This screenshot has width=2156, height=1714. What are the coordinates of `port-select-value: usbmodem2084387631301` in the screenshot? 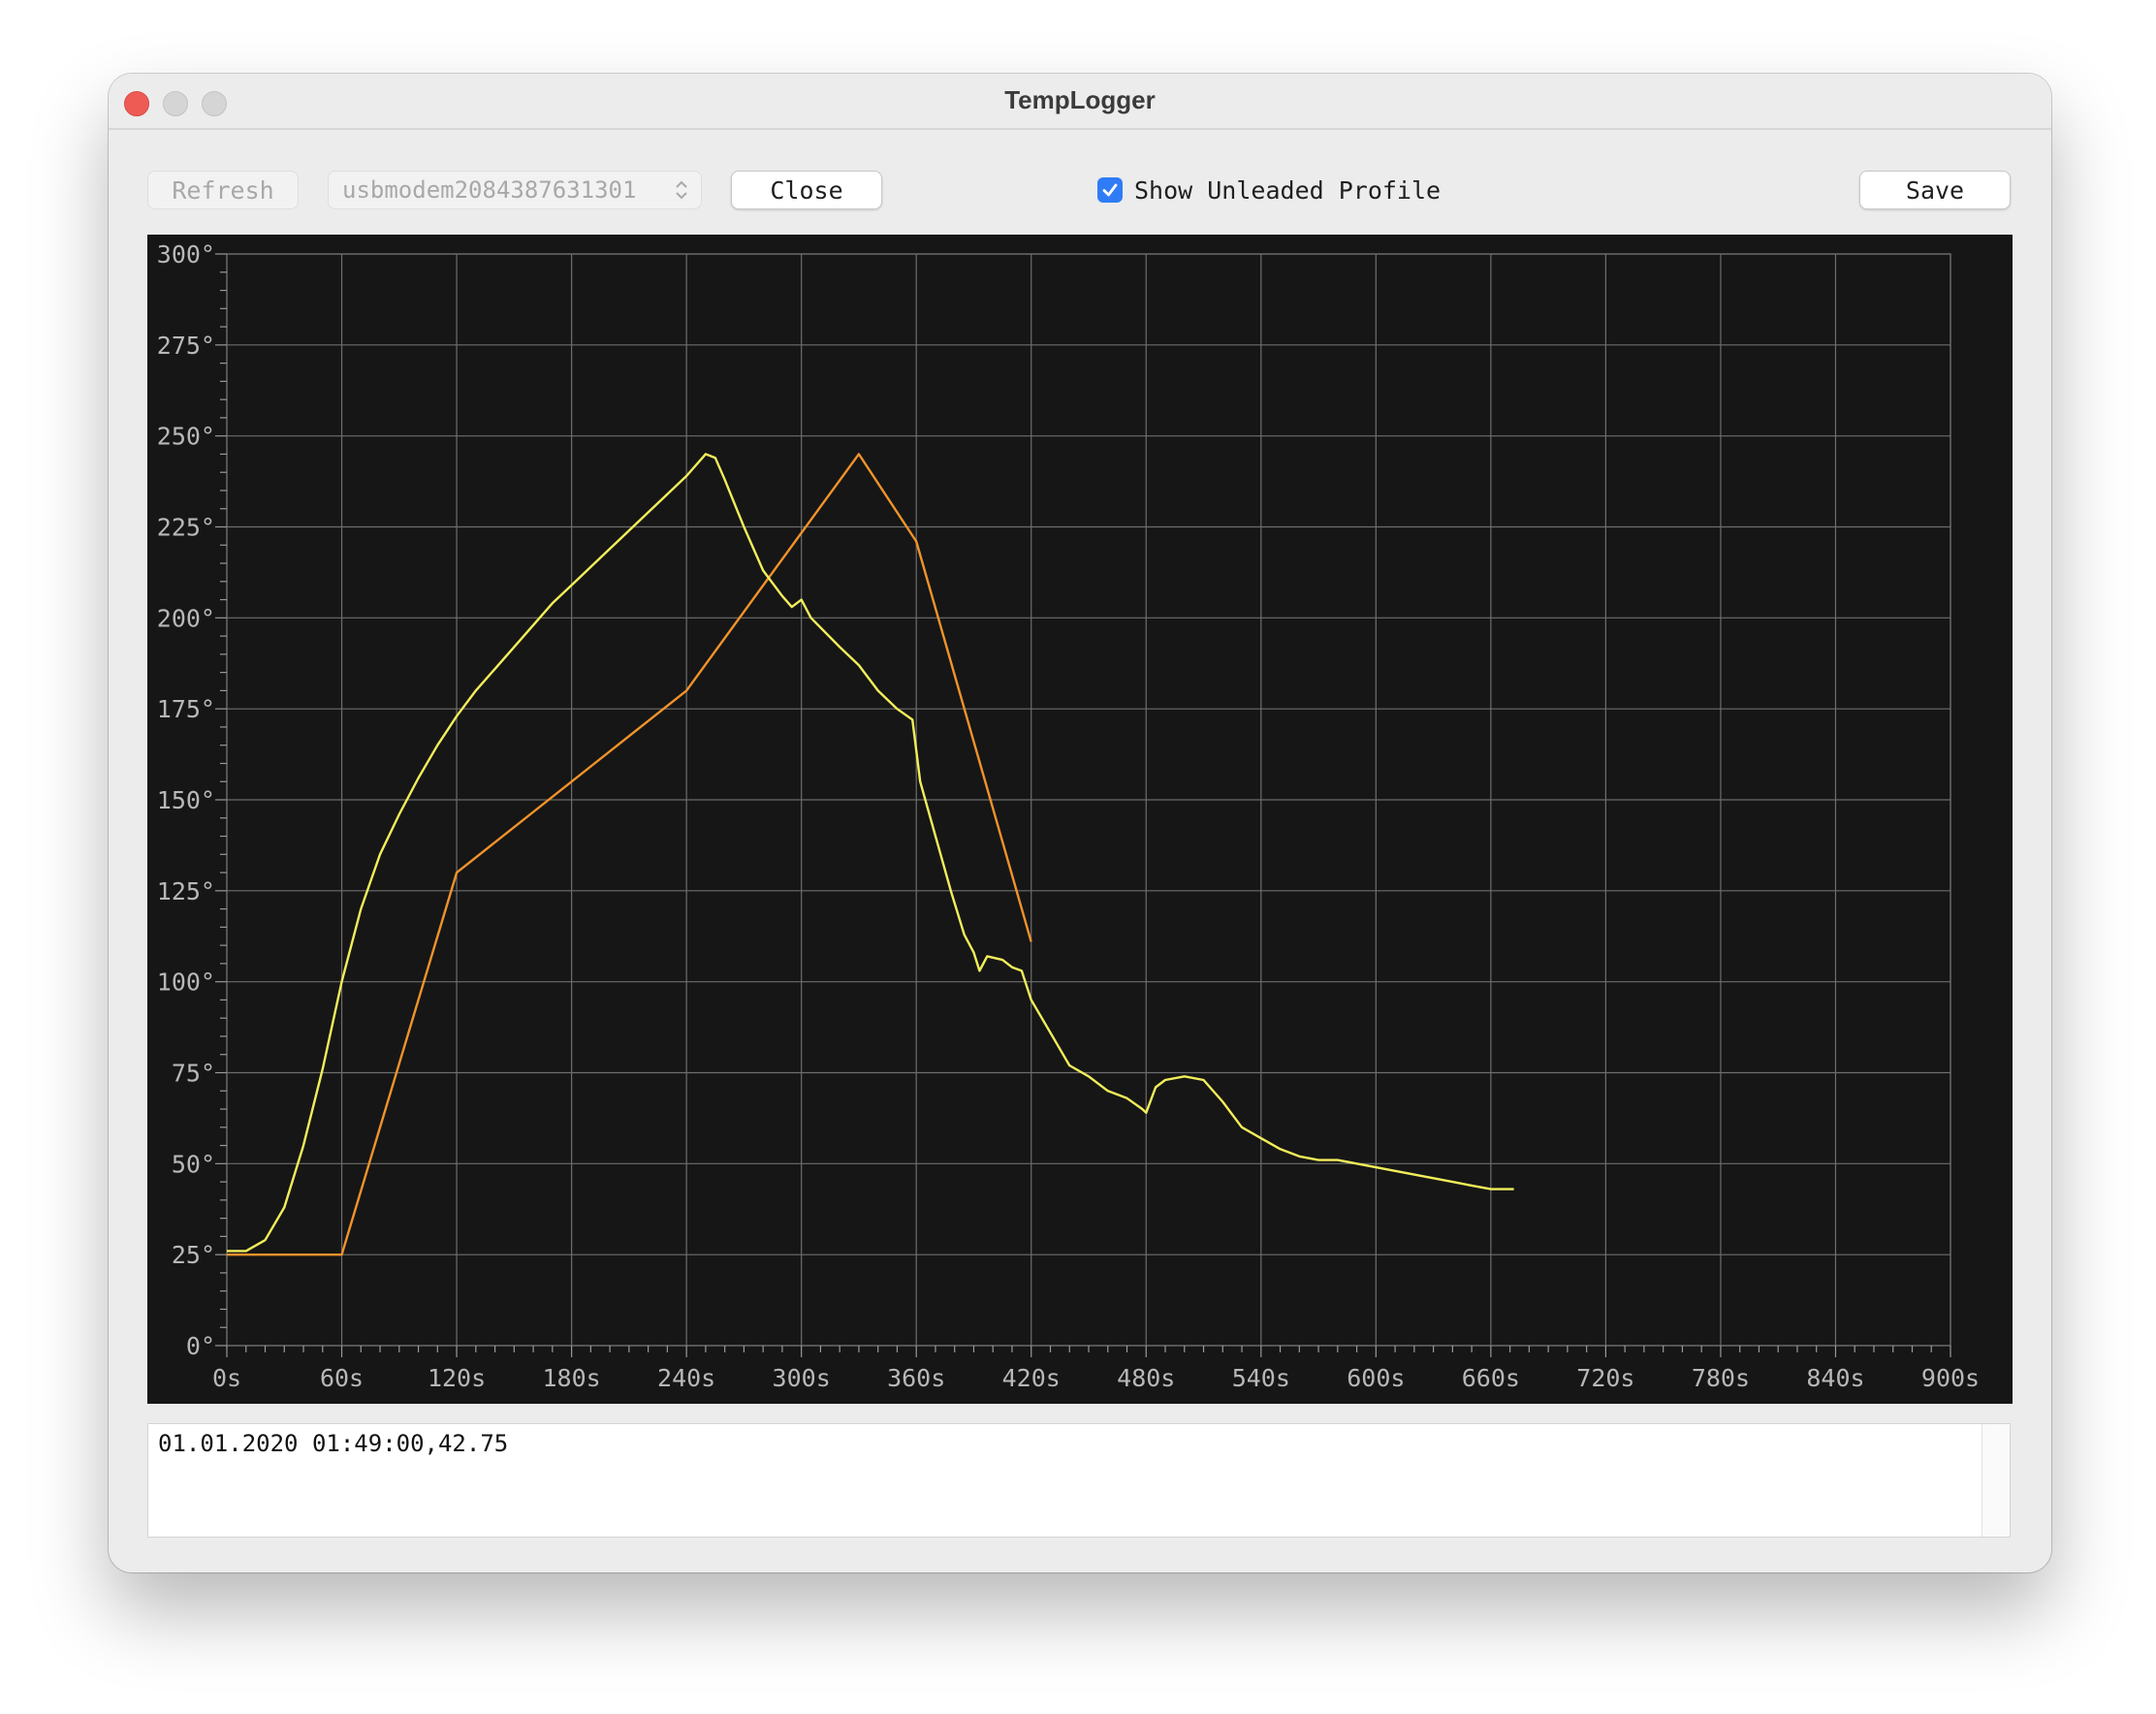 It's located at (489, 190).